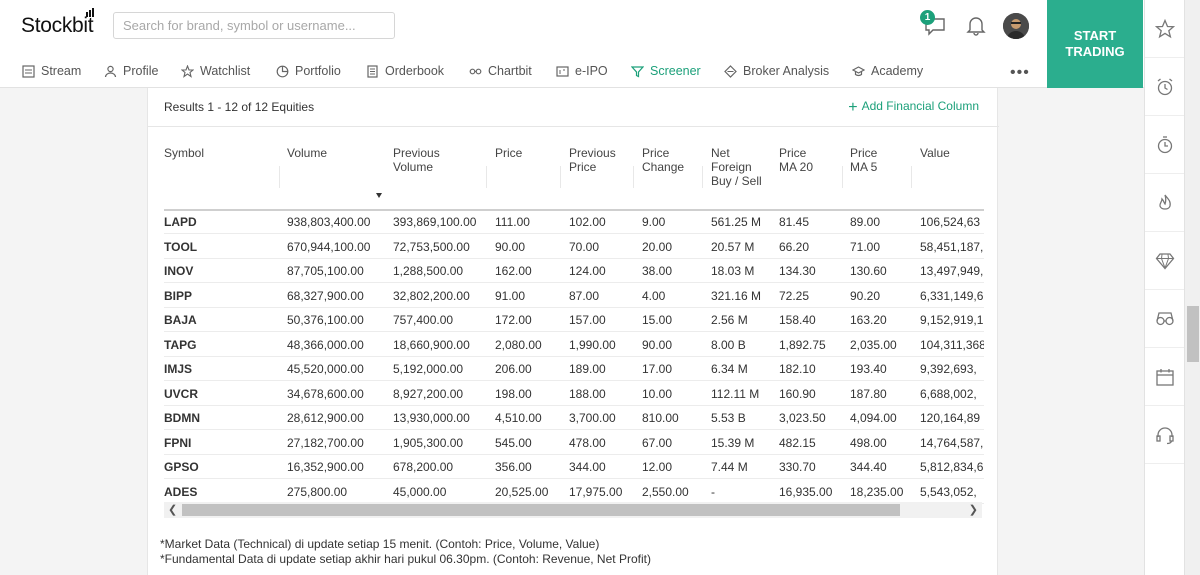 This screenshot has height=575, width=1200. What do you see at coordinates (794, 295) in the screenshot?
I see `table-cell: 72.25` at bounding box center [794, 295].